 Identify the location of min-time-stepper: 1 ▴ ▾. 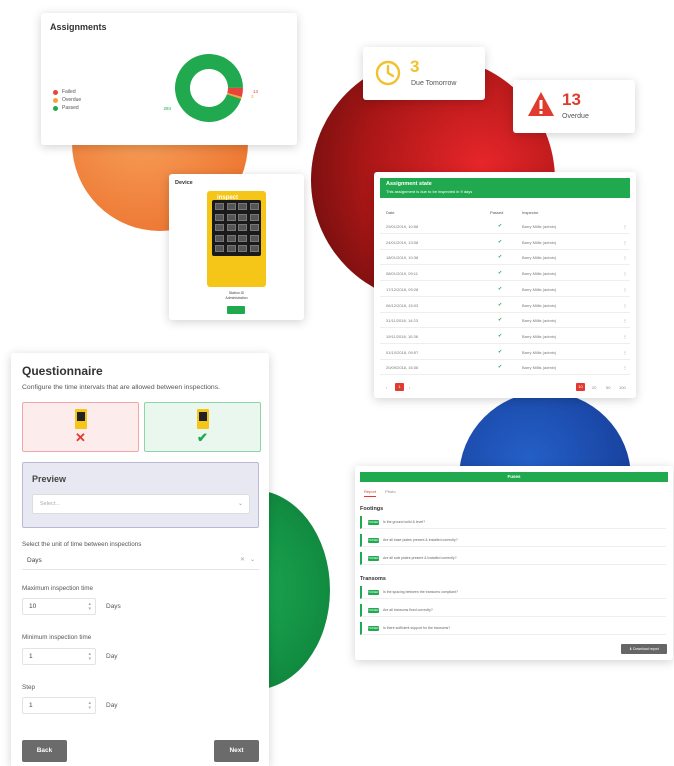
(59, 656).